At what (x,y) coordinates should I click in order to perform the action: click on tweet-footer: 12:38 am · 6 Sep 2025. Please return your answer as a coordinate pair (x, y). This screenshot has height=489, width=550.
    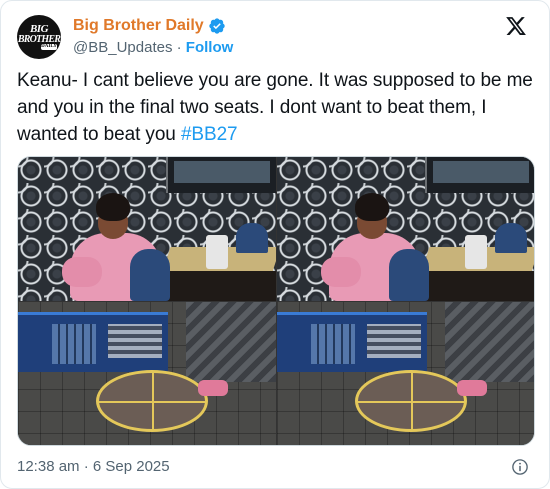
    Looking at the image, I should click on (275, 467).